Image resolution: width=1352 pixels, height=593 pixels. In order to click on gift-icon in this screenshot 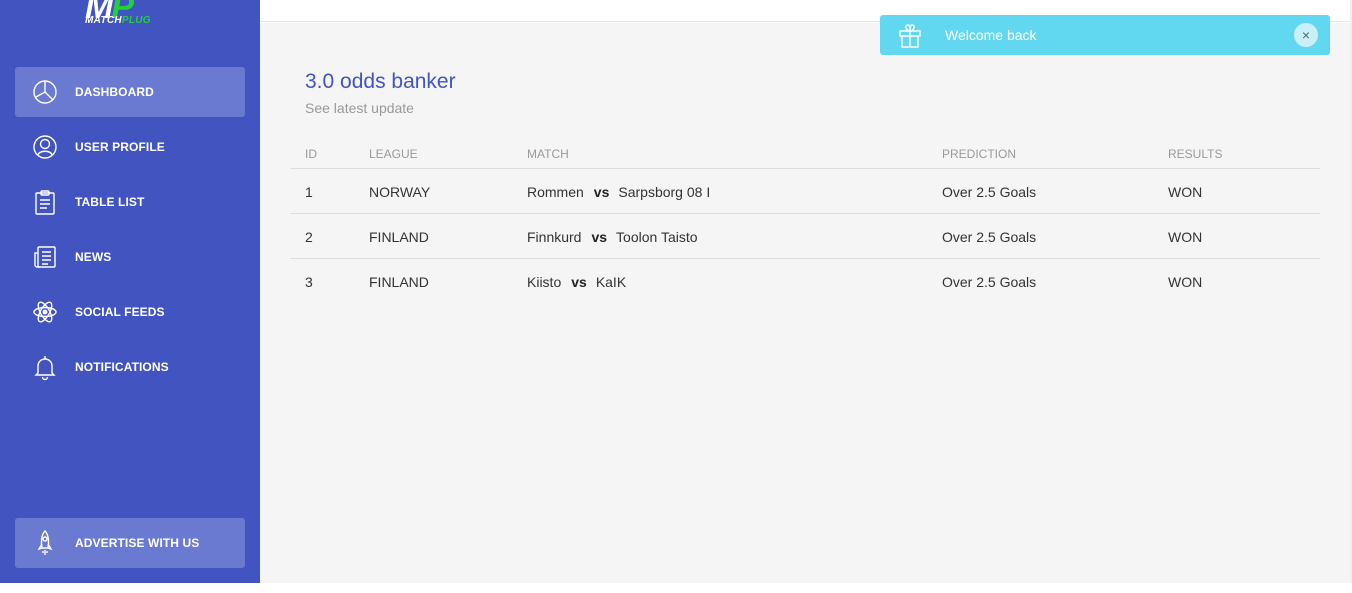, I will do `click(910, 35)`.